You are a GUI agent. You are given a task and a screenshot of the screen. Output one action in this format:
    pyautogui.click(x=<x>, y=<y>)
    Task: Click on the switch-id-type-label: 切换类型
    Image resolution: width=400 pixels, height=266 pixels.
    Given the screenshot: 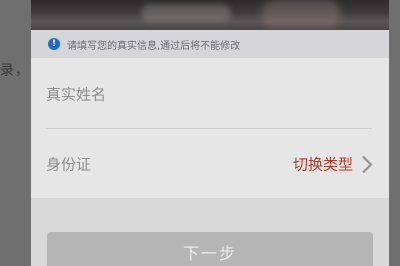 What is the action you would take?
    pyautogui.click(x=322, y=164)
    